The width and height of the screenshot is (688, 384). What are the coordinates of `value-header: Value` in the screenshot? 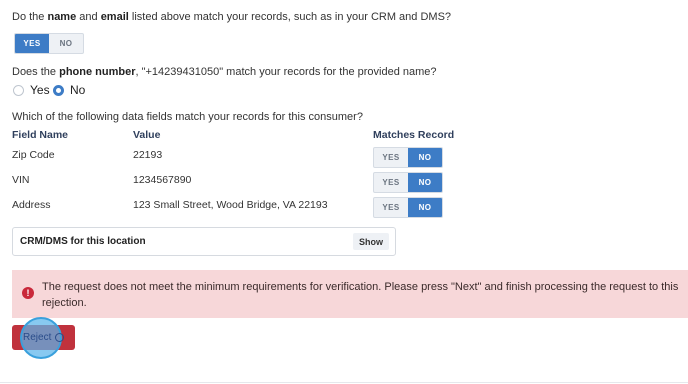 It's located at (147, 135).